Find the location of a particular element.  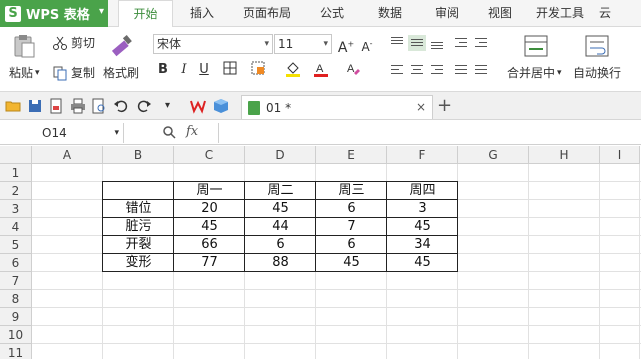

format-painter-button: 格式刷 is located at coordinates (121, 72).